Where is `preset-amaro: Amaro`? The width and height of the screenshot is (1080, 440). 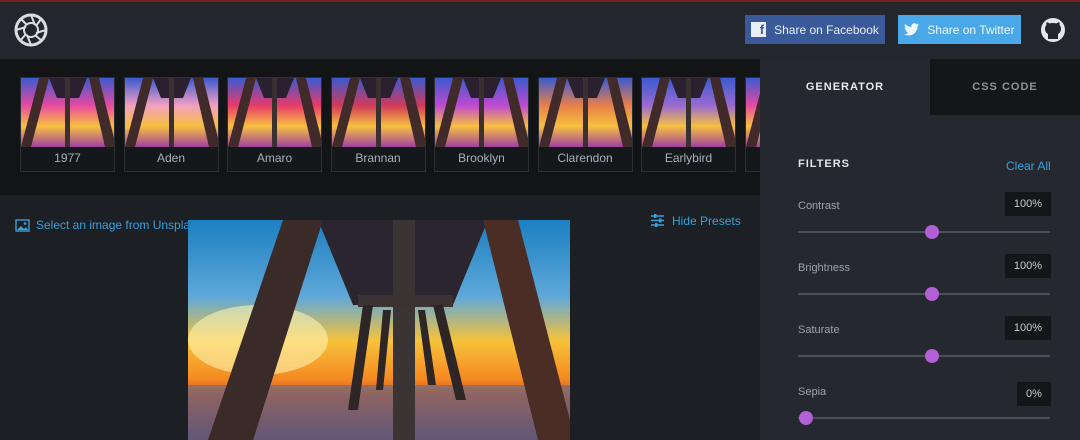
preset-amaro: Amaro is located at coordinates (274, 124).